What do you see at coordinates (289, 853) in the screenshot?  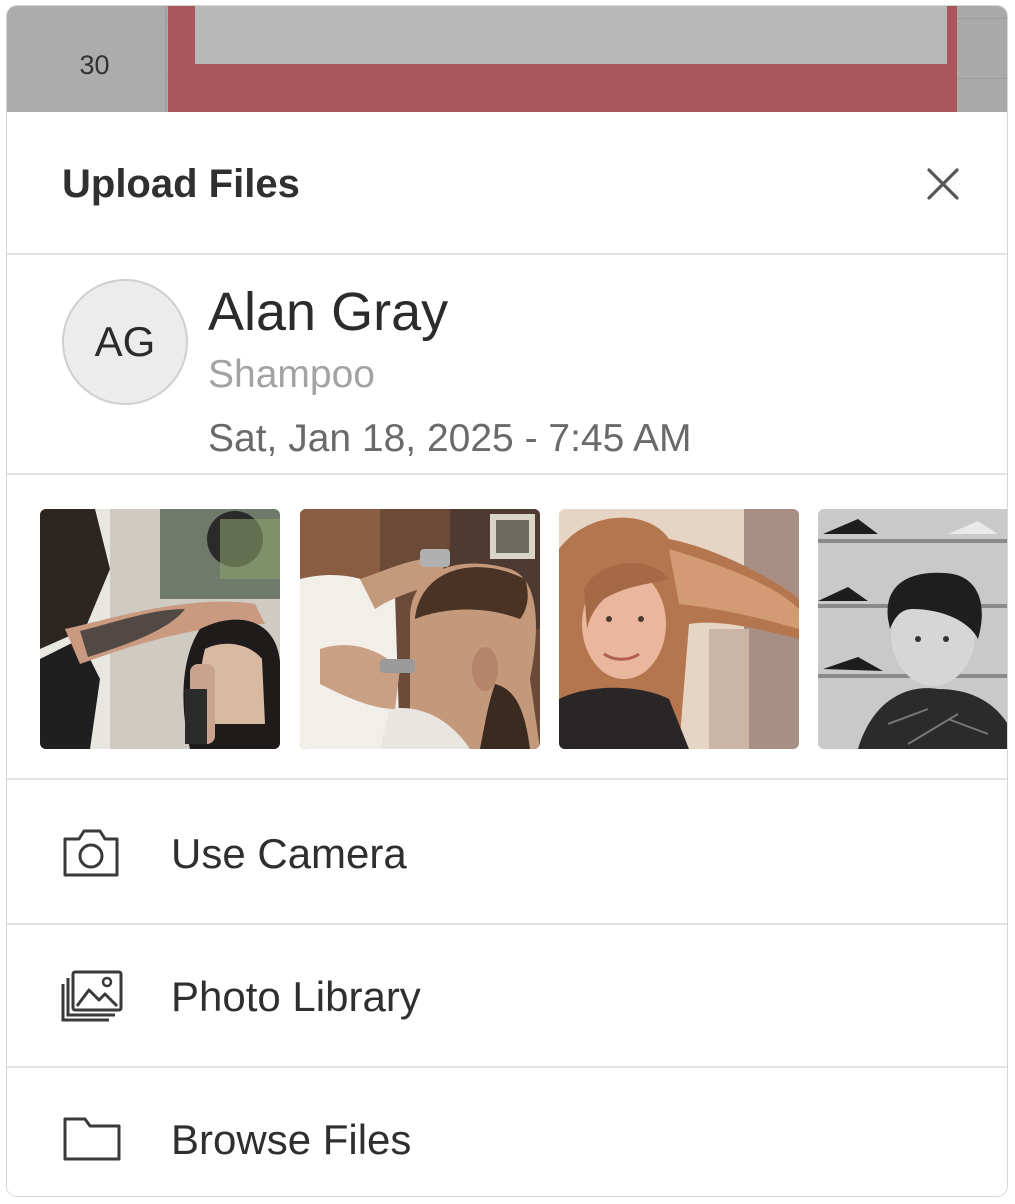 I see `use-camera-label: Use Camera` at bounding box center [289, 853].